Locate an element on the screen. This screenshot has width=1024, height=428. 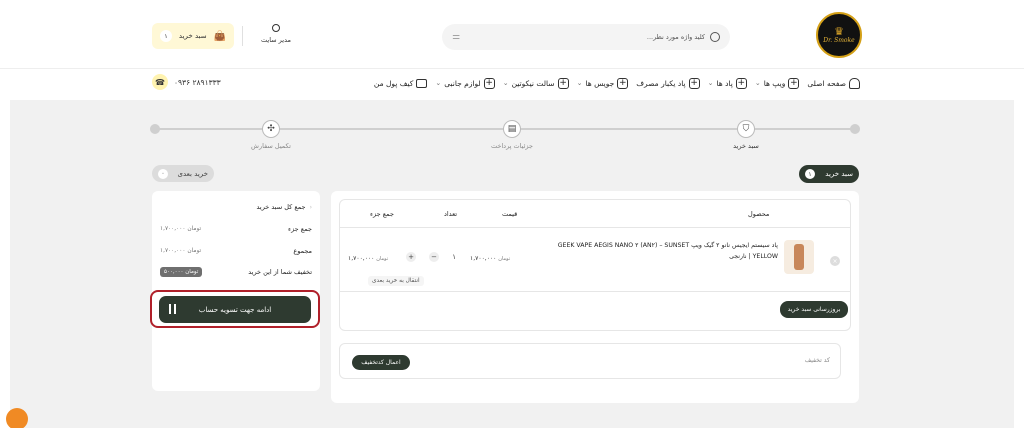
subtotal-label: جمع جزء is located at coordinates (300, 229).